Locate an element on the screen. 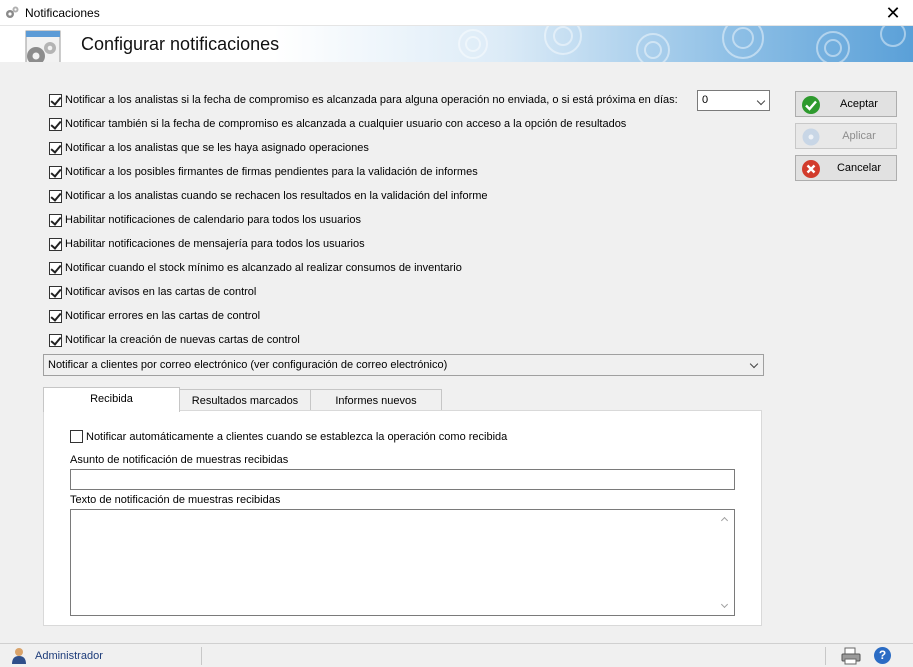 Image resolution: width=913 pixels, height=667 pixels. tab-informes-nuevos: Informes nuevos is located at coordinates (376, 400).